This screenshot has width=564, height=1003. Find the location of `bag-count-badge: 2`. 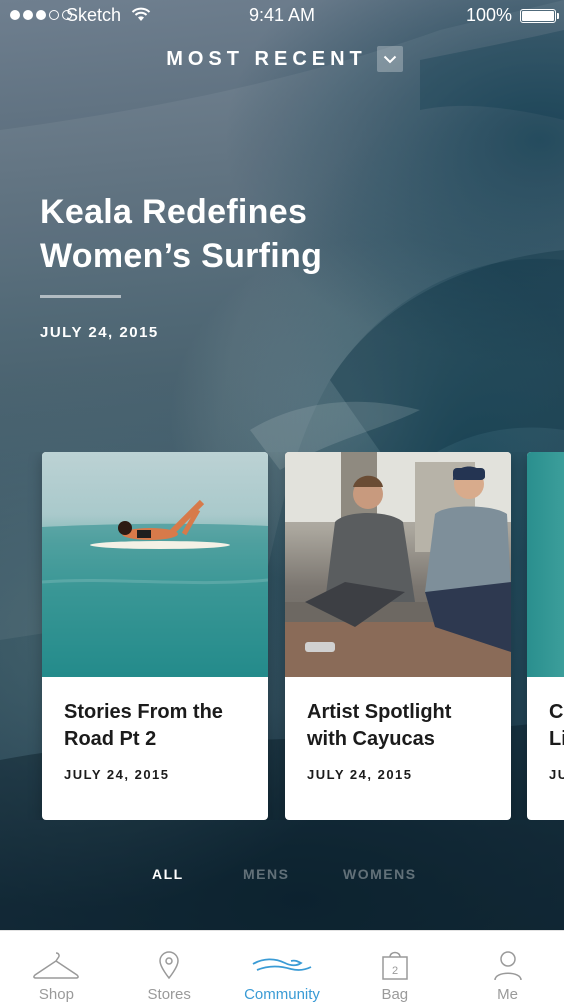

bag-count-badge: 2 is located at coordinates (395, 971).